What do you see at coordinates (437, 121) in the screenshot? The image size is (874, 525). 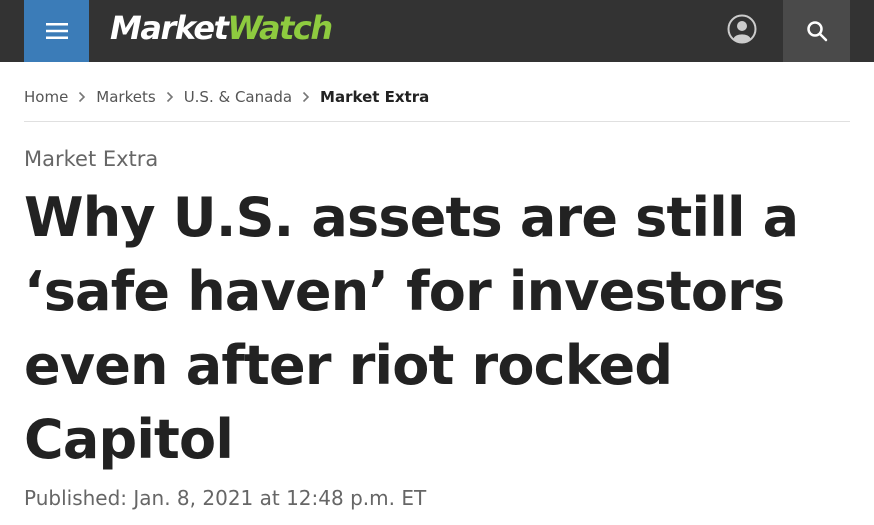 I see `breadcrumb-divider` at bounding box center [437, 121].